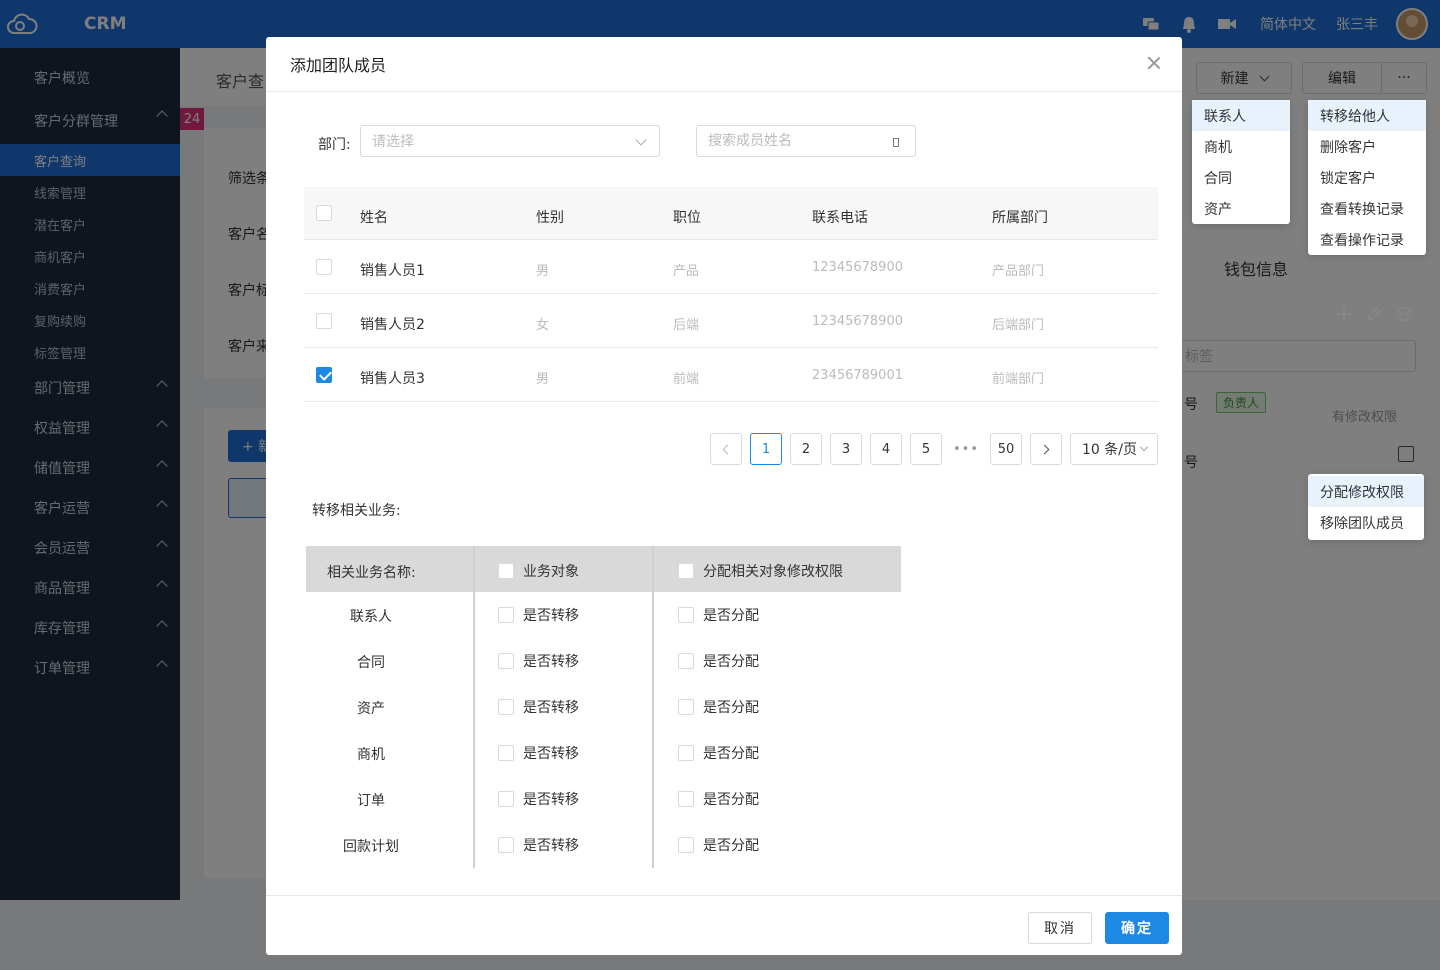 The image size is (1440, 970). I want to click on transfer-row: 资产 是否转移 是否分配, so click(603, 707).